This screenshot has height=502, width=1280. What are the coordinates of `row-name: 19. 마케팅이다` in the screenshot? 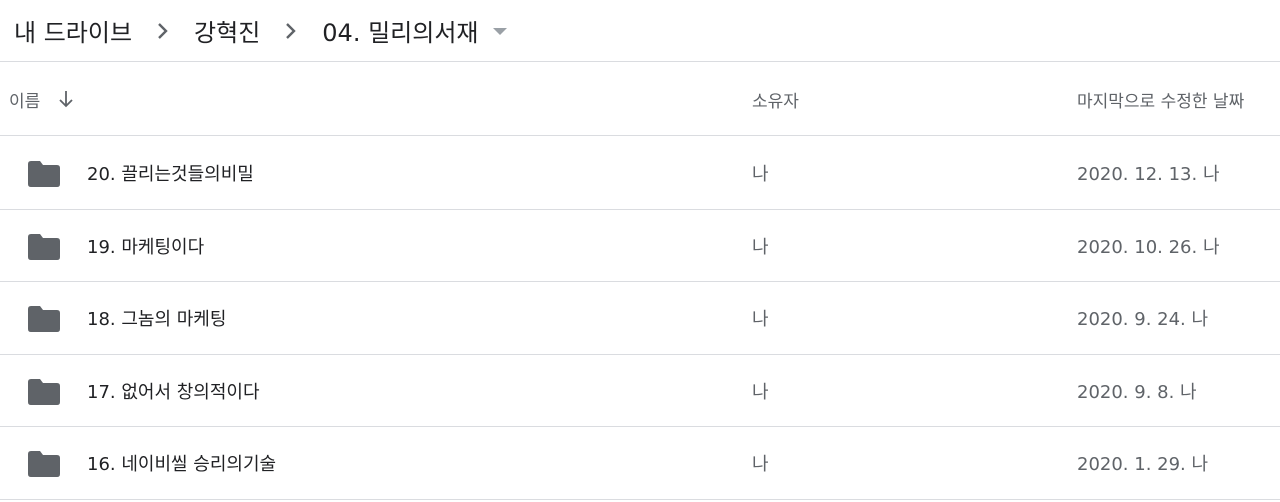 It's located at (146, 247).